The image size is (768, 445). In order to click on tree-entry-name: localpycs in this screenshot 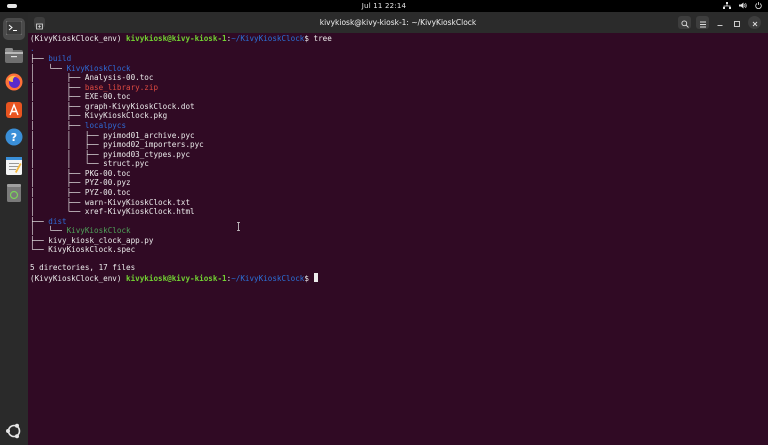, I will do `click(105, 125)`.